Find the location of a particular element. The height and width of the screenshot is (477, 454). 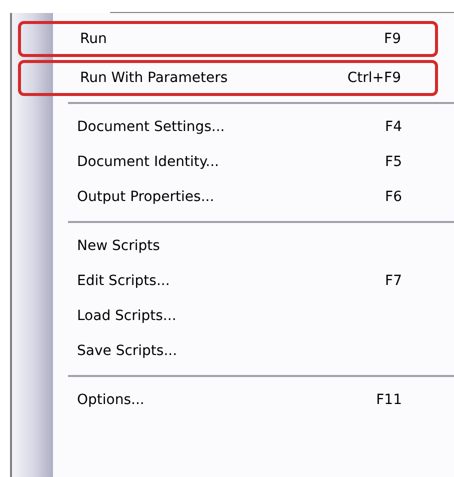

menu-item: Run F9 is located at coordinates (228, 39).